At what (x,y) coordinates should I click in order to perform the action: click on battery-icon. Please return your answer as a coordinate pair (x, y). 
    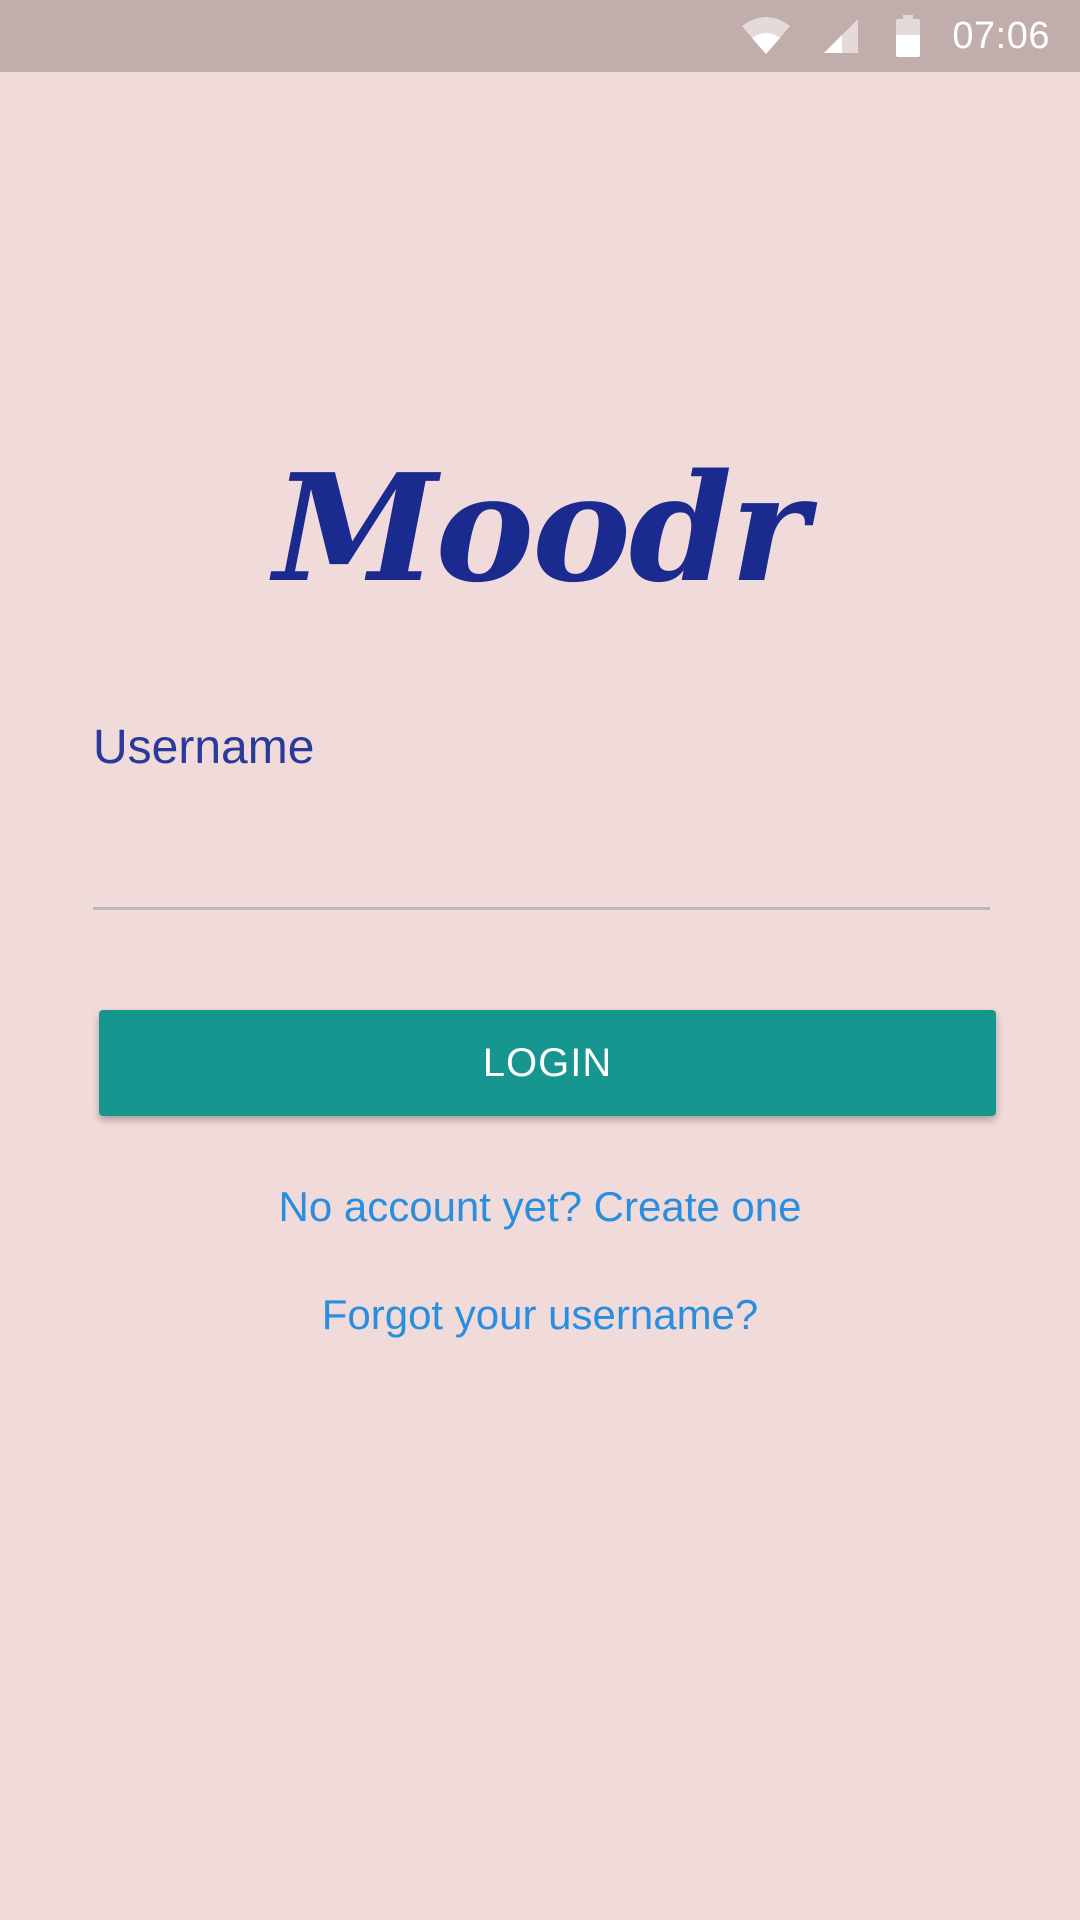
    Looking at the image, I should click on (908, 36).